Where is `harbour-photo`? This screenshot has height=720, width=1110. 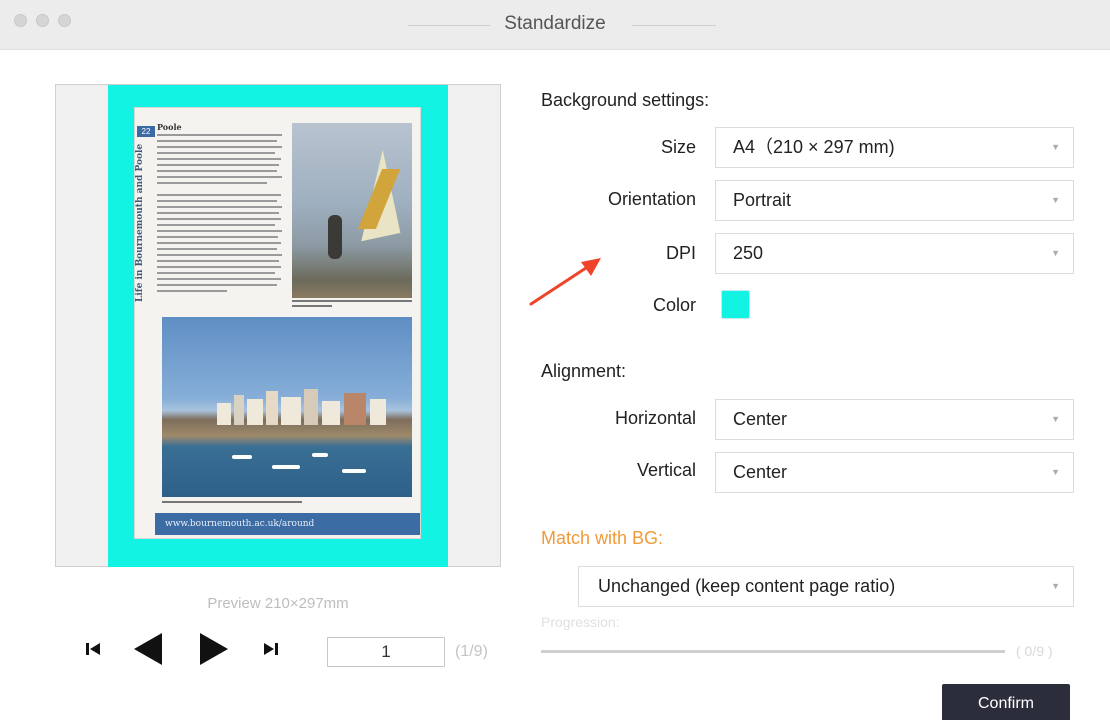
harbour-photo is located at coordinates (287, 407).